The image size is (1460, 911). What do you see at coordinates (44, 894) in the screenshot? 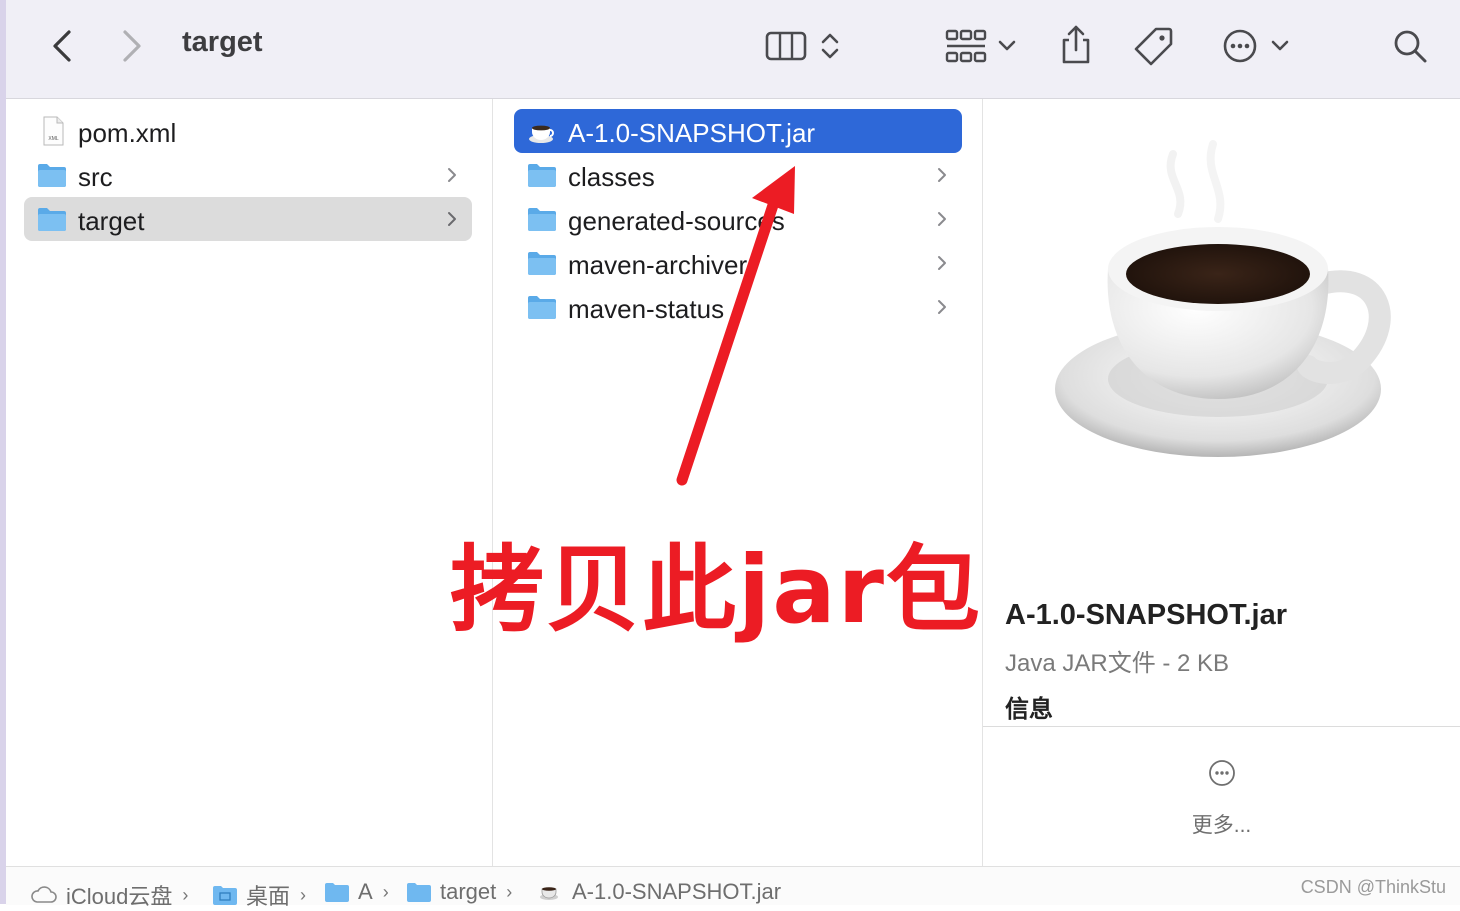
I see `cloud-icon` at bounding box center [44, 894].